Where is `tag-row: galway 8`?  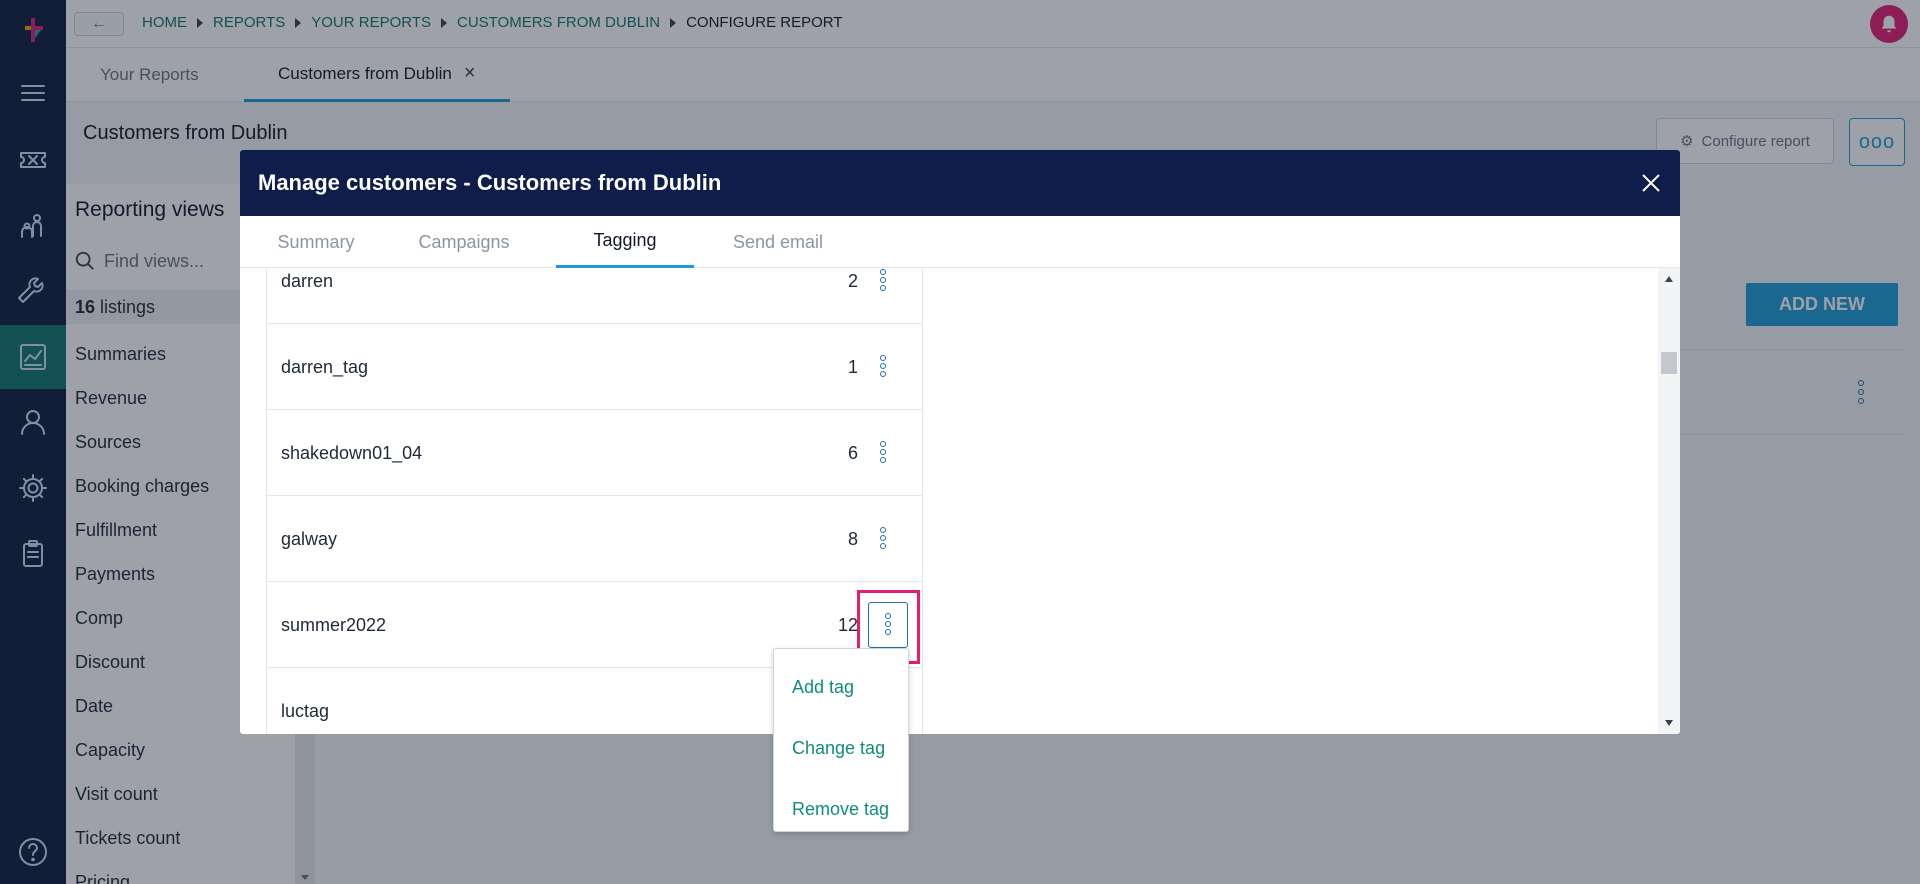
tag-row: galway 8 is located at coordinates (594, 539).